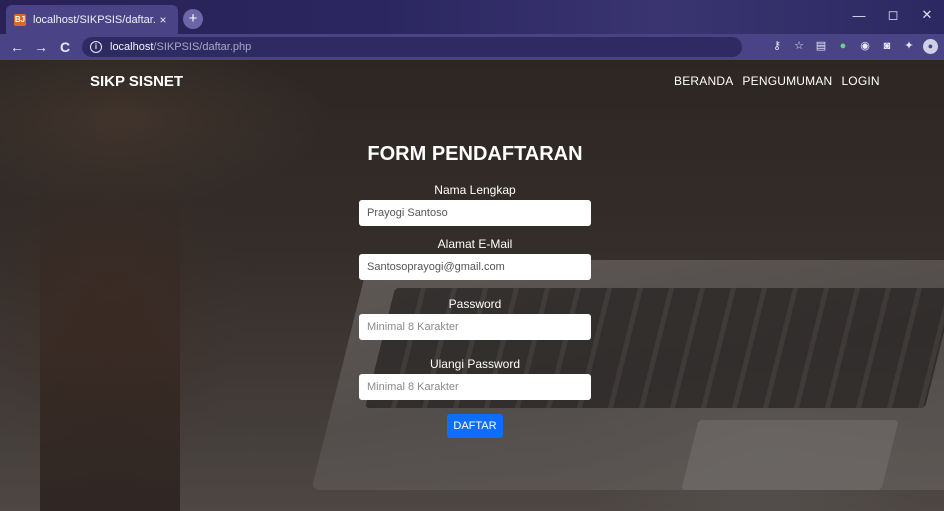 Image resolution: width=944 pixels, height=511 pixels. Describe the element at coordinates (475, 267) in the screenshot. I see `email-input` at that location.